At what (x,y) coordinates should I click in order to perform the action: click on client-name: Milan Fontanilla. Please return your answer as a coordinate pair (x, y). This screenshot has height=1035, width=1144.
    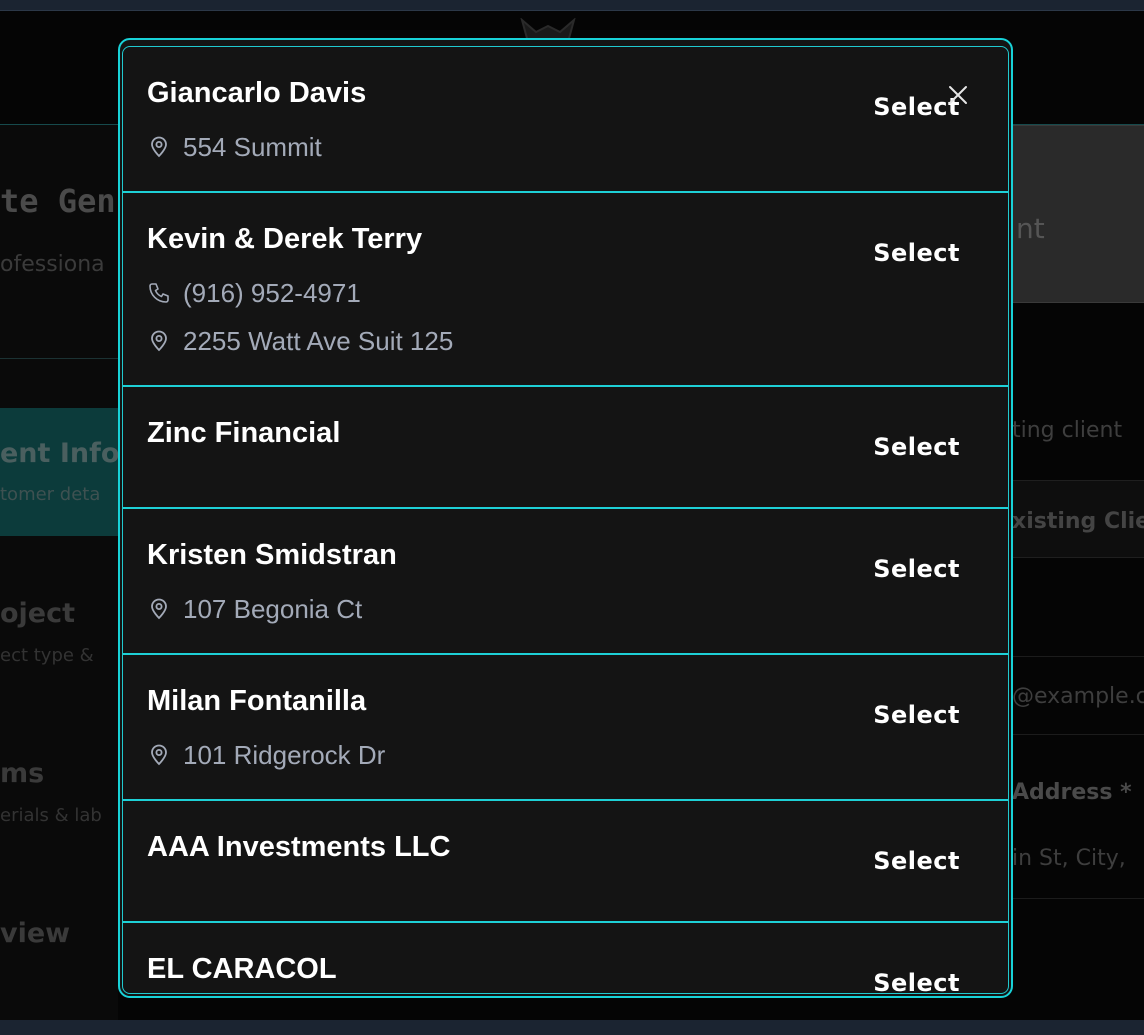
    Looking at the image, I should click on (257, 701).